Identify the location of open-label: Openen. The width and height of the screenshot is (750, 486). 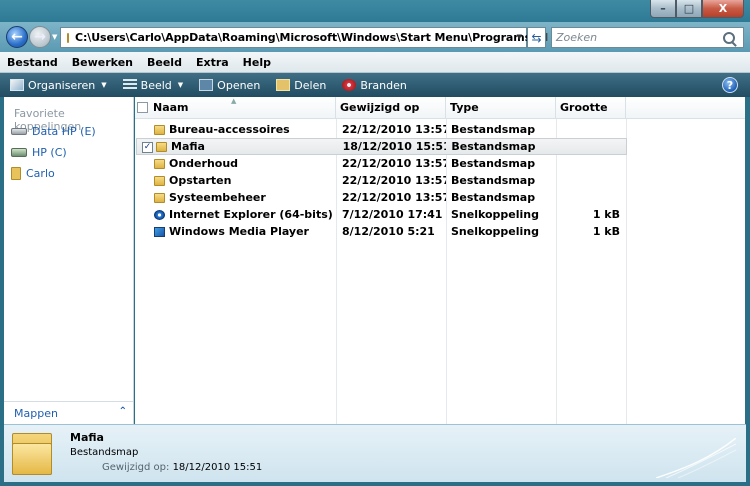
(239, 85).